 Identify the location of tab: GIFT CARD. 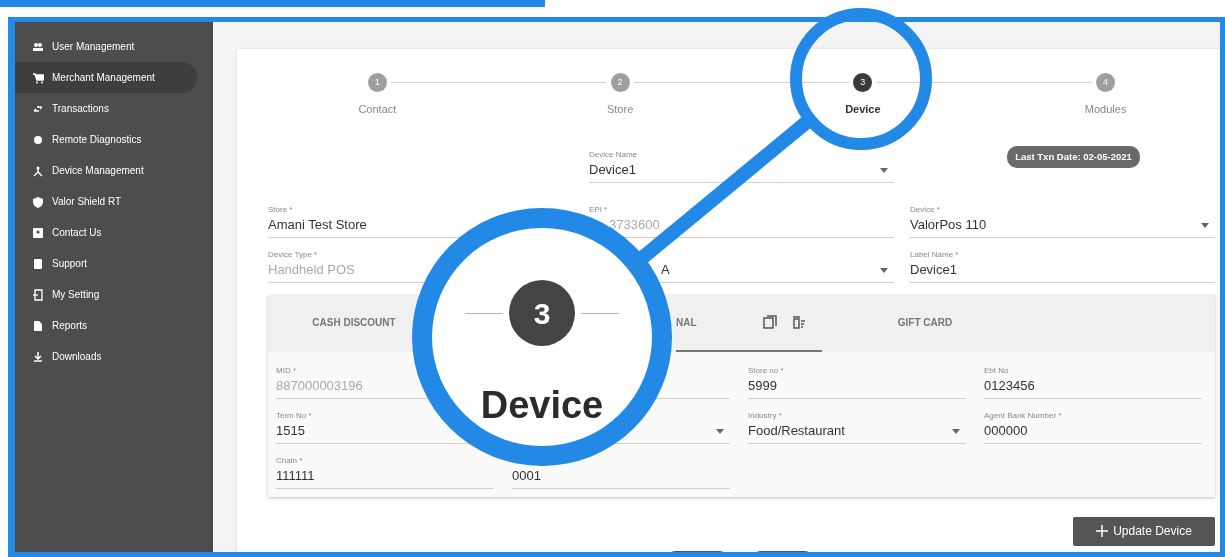
(925, 323).